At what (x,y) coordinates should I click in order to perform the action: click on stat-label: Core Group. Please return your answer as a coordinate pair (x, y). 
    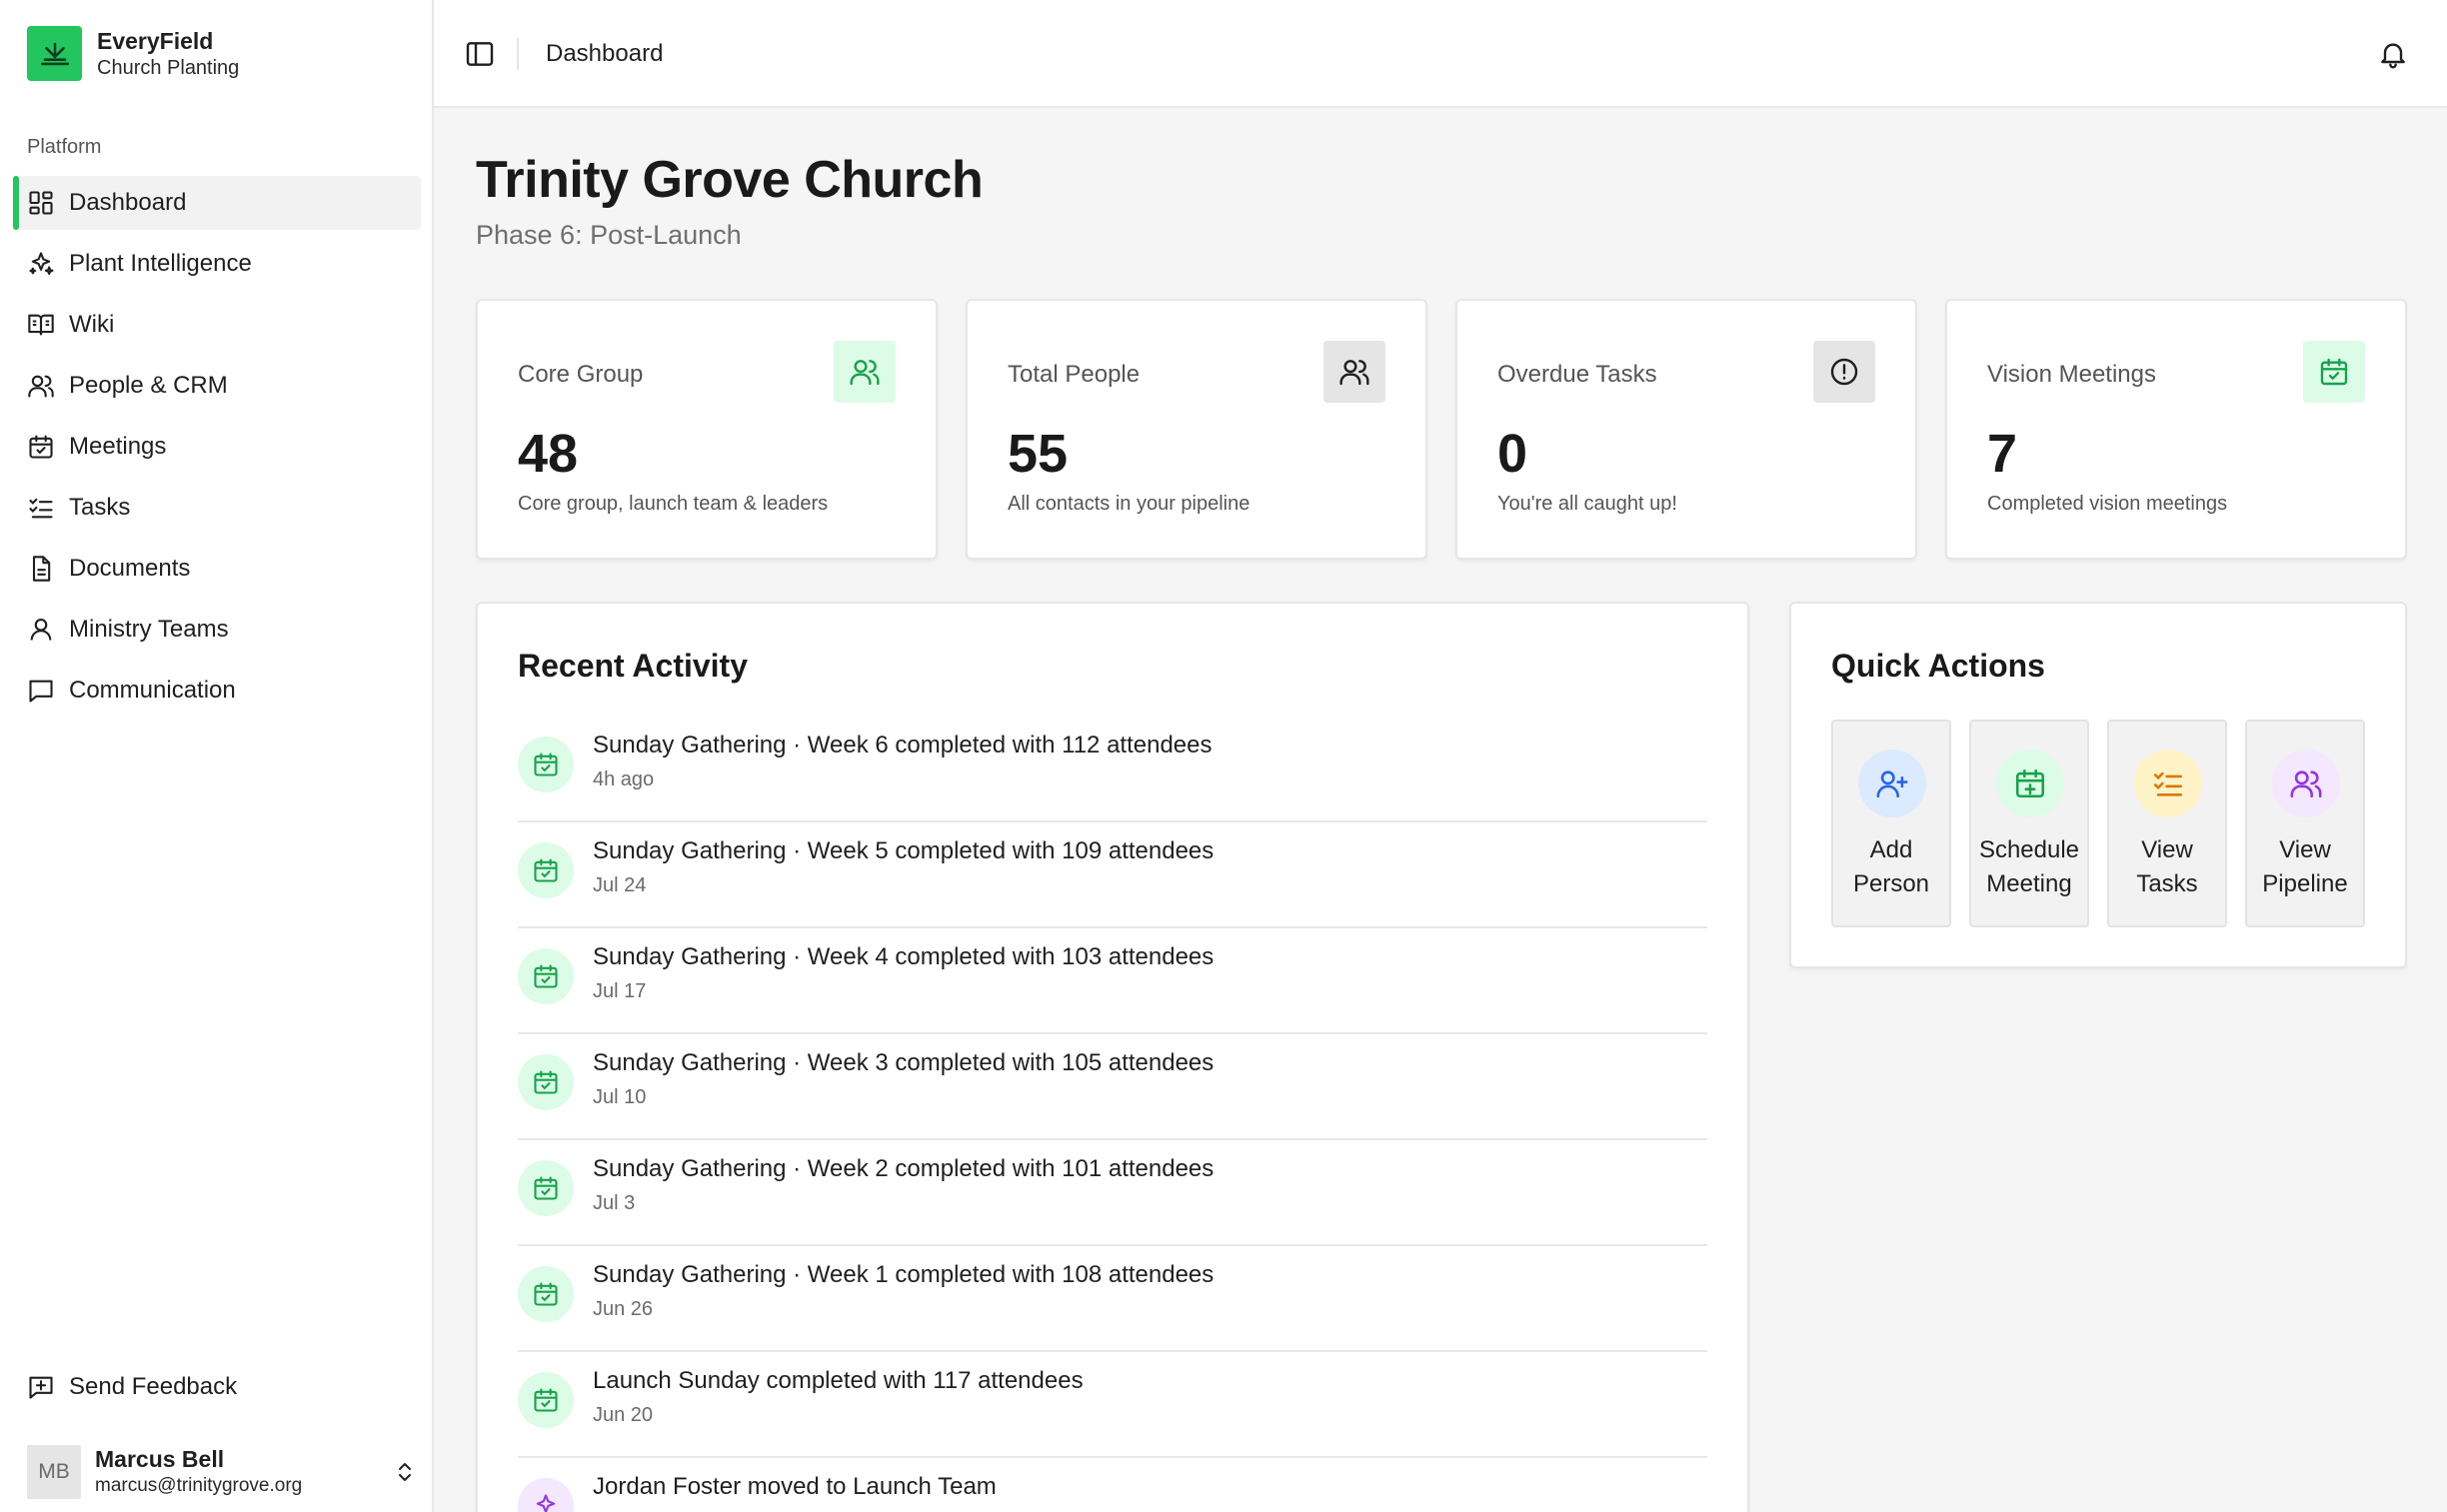
    Looking at the image, I should click on (581, 374).